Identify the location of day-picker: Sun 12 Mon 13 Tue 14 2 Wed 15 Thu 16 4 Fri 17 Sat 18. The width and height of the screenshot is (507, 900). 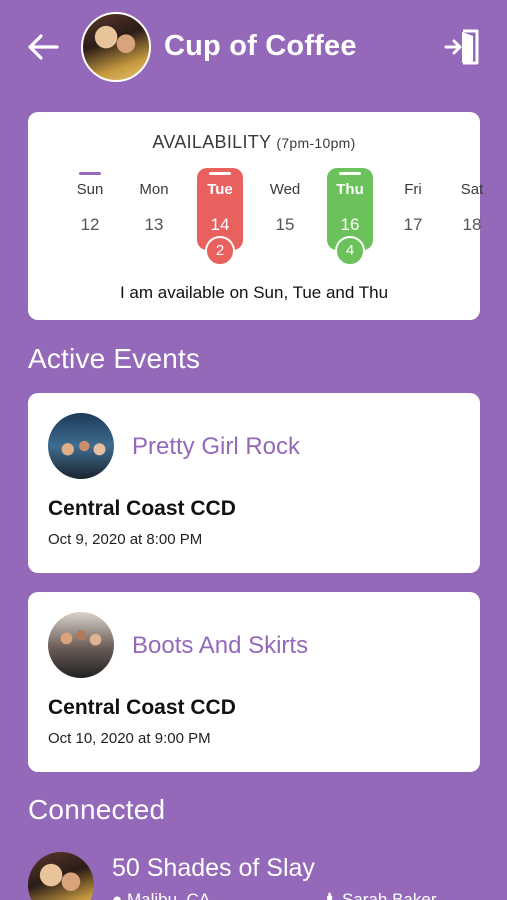
(255, 223).